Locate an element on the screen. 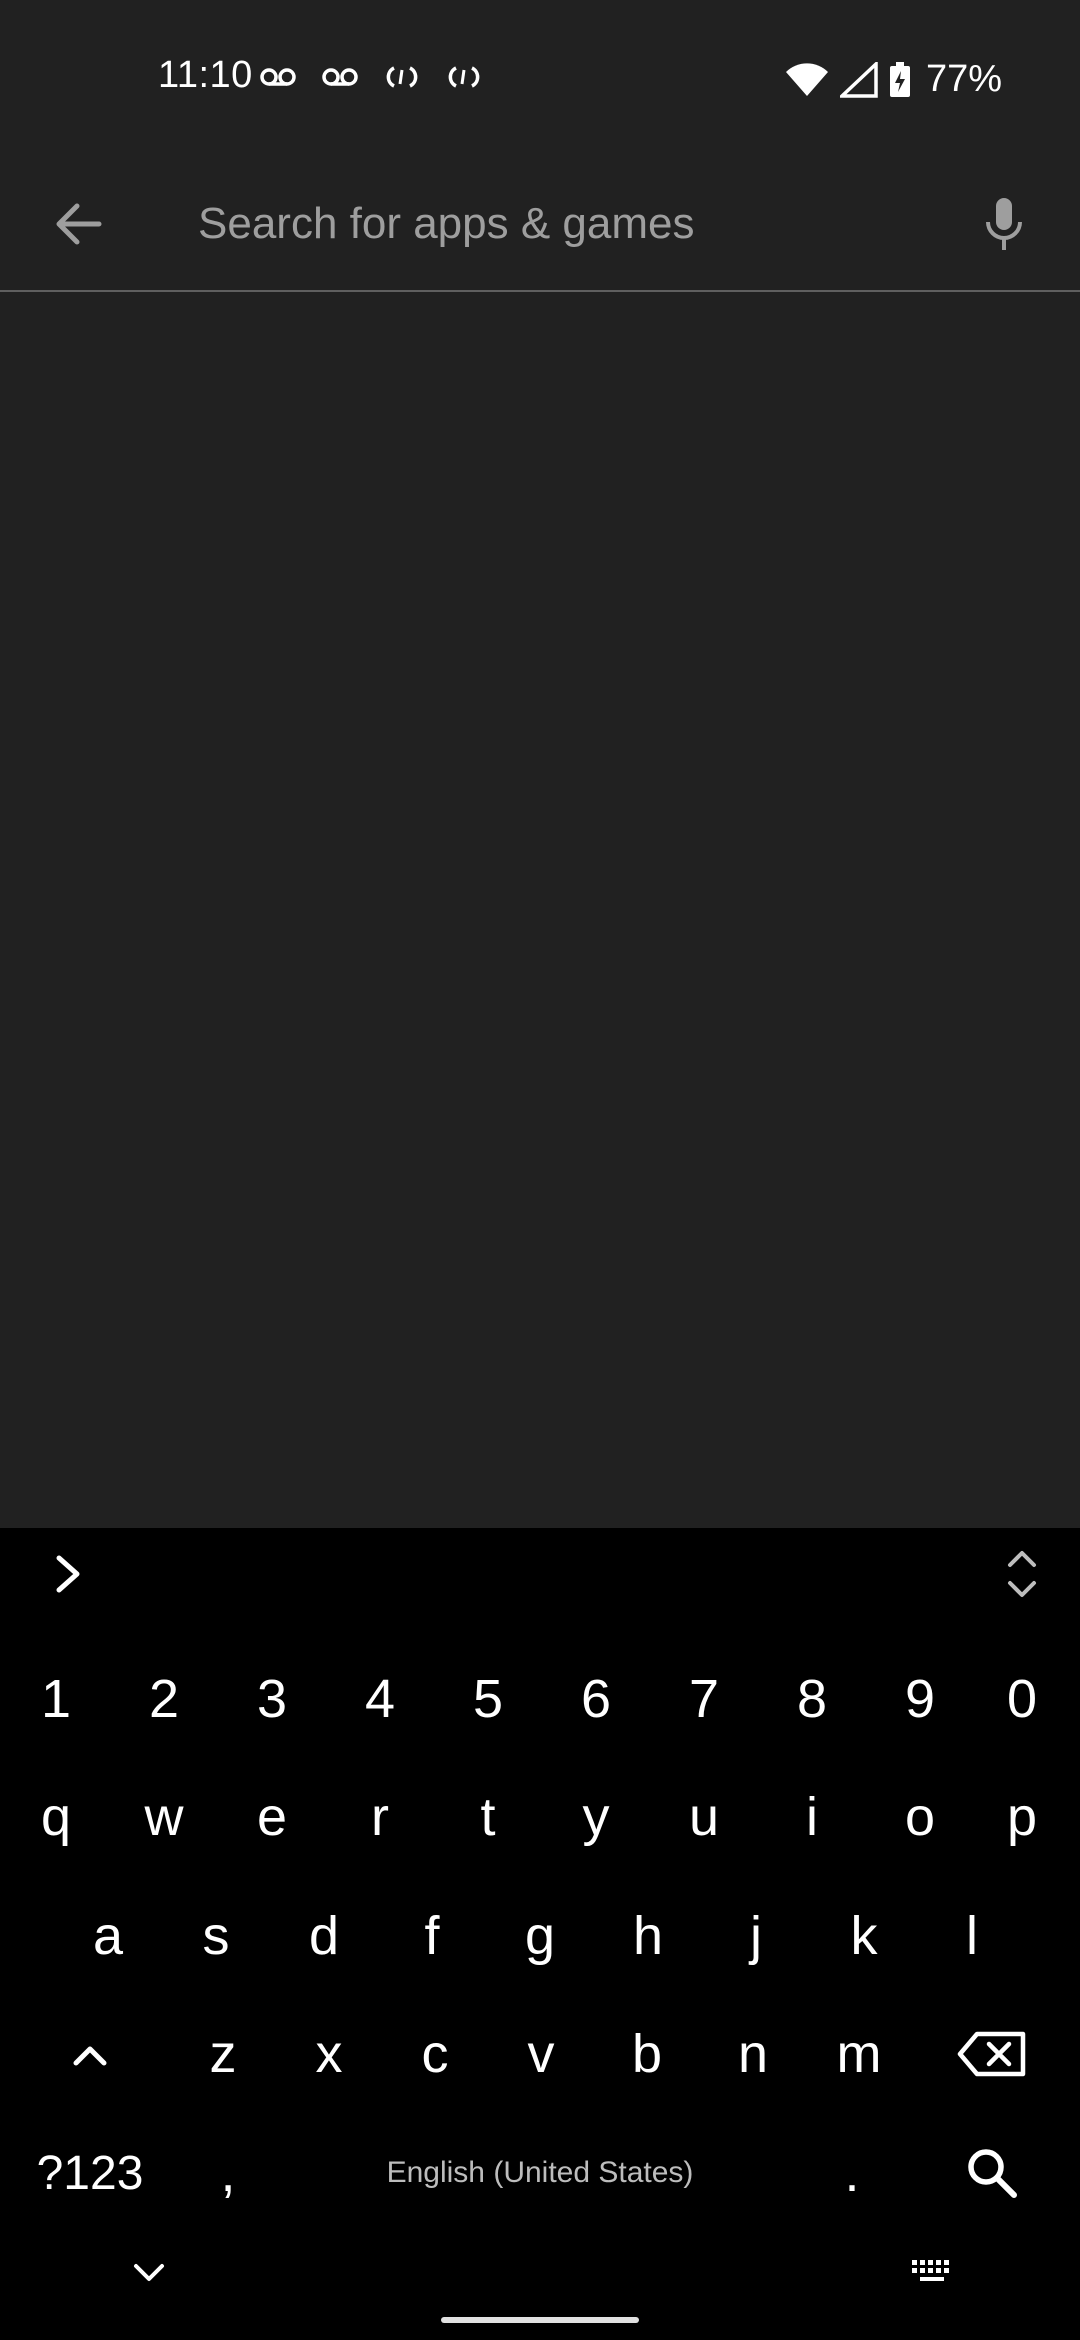 This screenshot has width=1080, height=2340. number-row: 1 2 3 4 5 6 7 8 9 0 is located at coordinates (540, 1699).